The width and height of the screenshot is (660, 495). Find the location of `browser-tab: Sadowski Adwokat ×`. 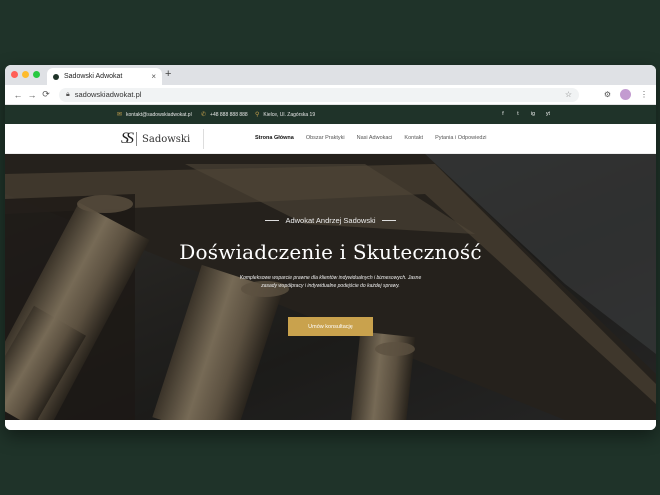

browser-tab: Sadowski Adwokat × is located at coordinates (104, 76).